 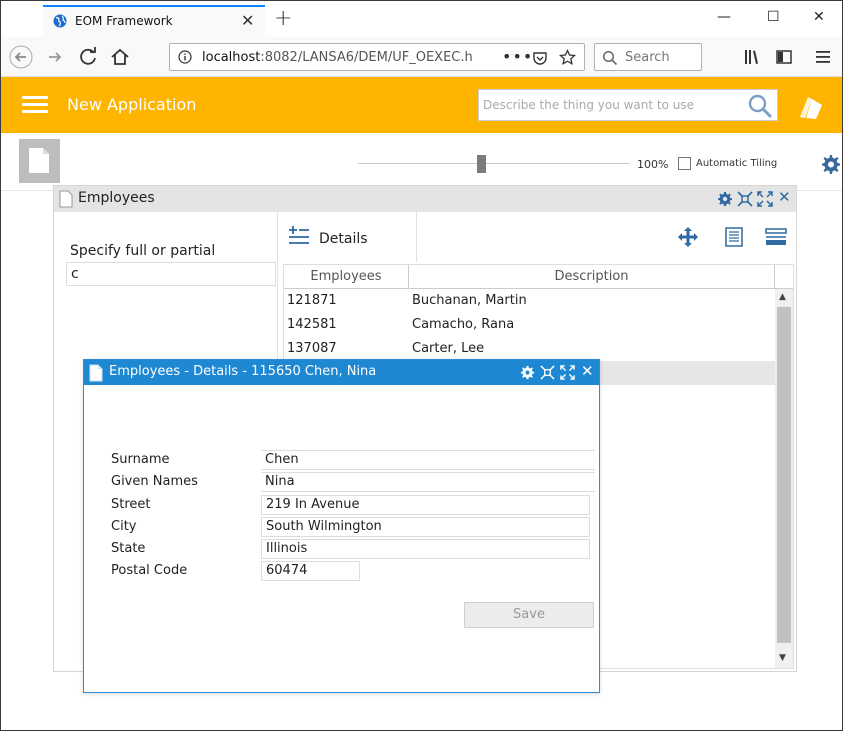 What do you see at coordinates (567, 57) in the screenshot?
I see `bookmark-star-icon` at bounding box center [567, 57].